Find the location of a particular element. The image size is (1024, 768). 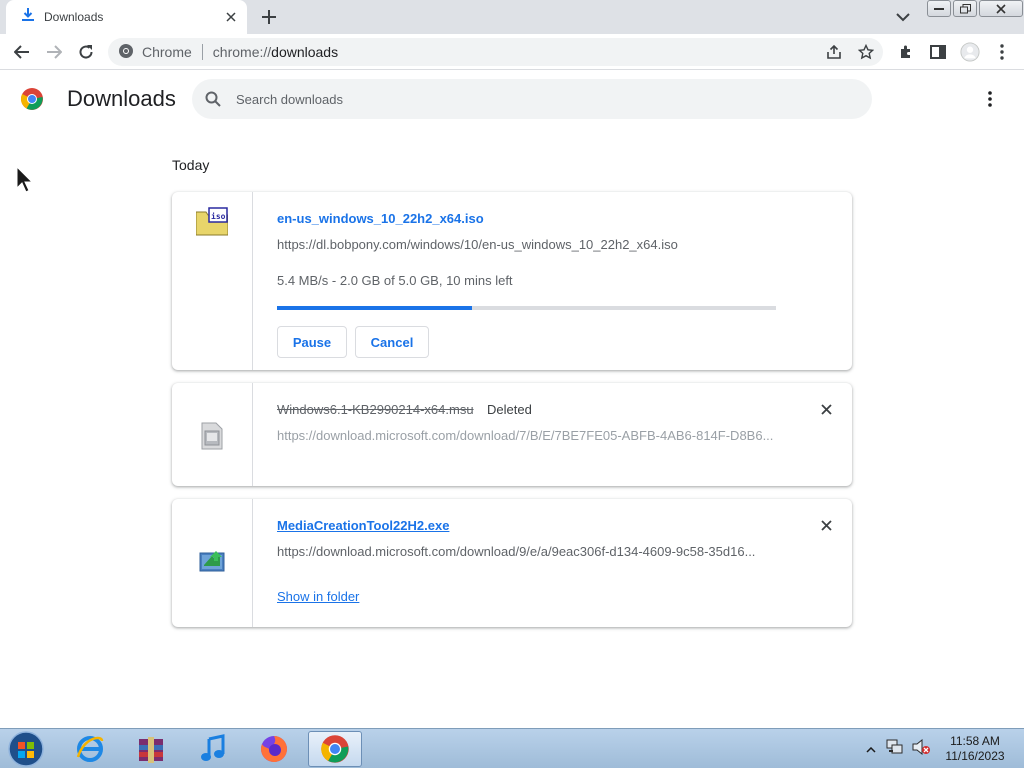

chrome-icon is located at coordinates (335, 749).